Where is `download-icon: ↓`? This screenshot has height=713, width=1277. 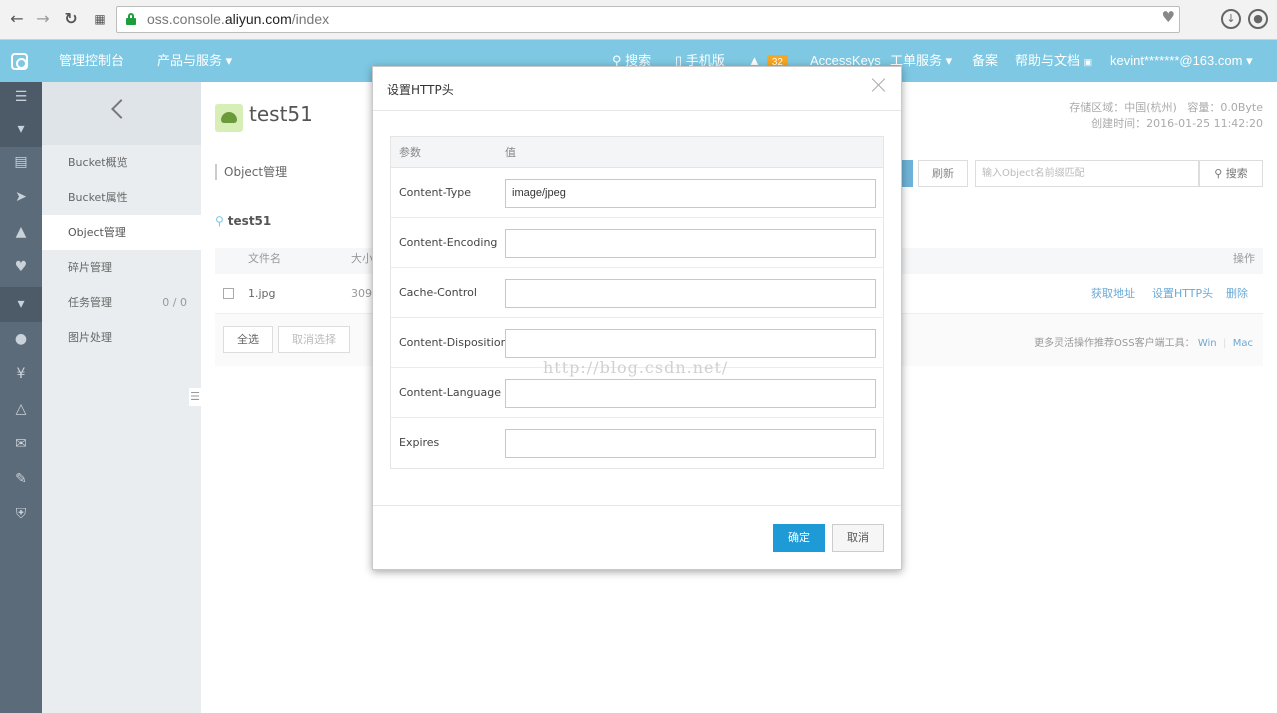 download-icon: ↓ is located at coordinates (1231, 19).